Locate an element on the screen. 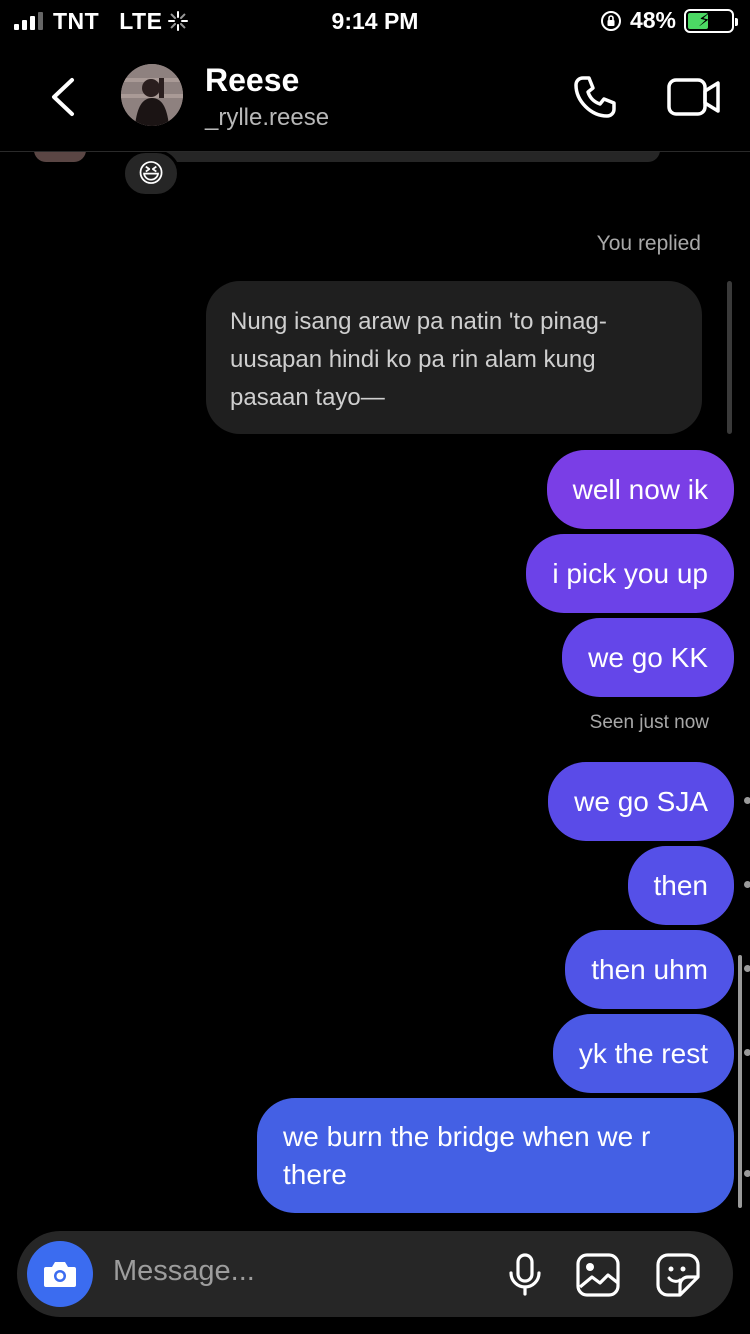  microphone-icon is located at coordinates (525, 1275).